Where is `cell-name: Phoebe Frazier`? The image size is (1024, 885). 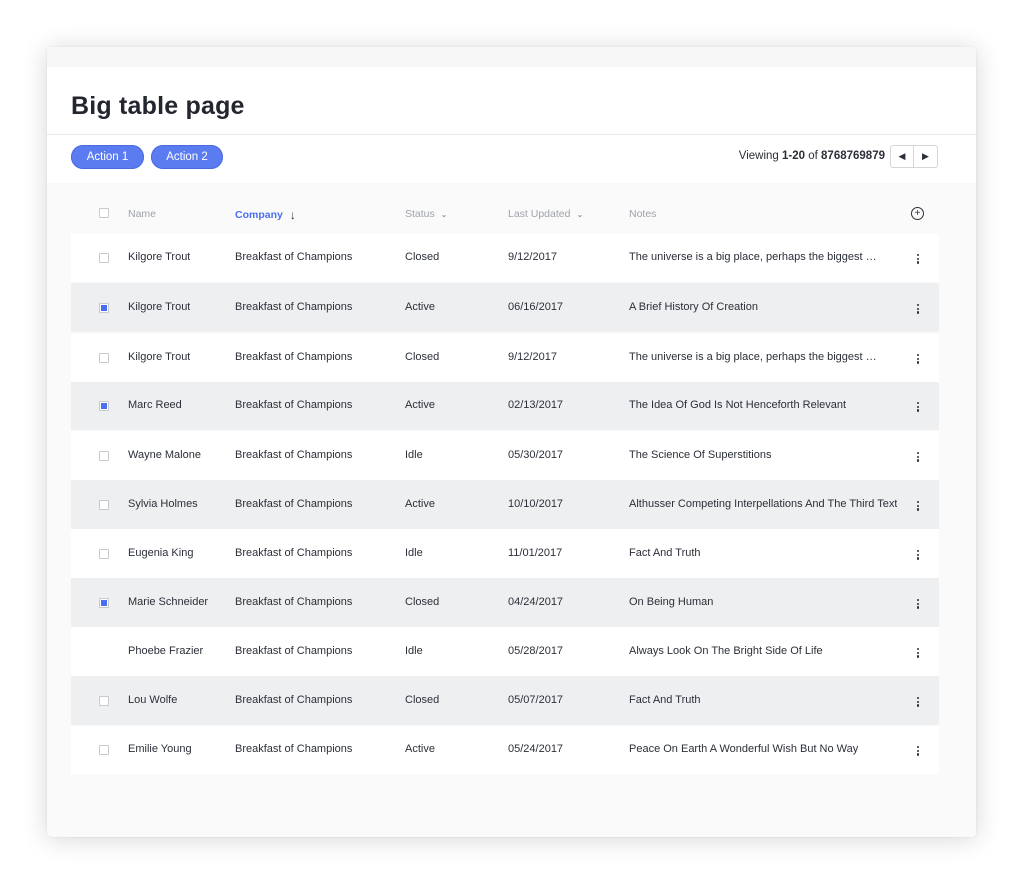
cell-name: Phoebe Frazier is located at coordinates (166, 651).